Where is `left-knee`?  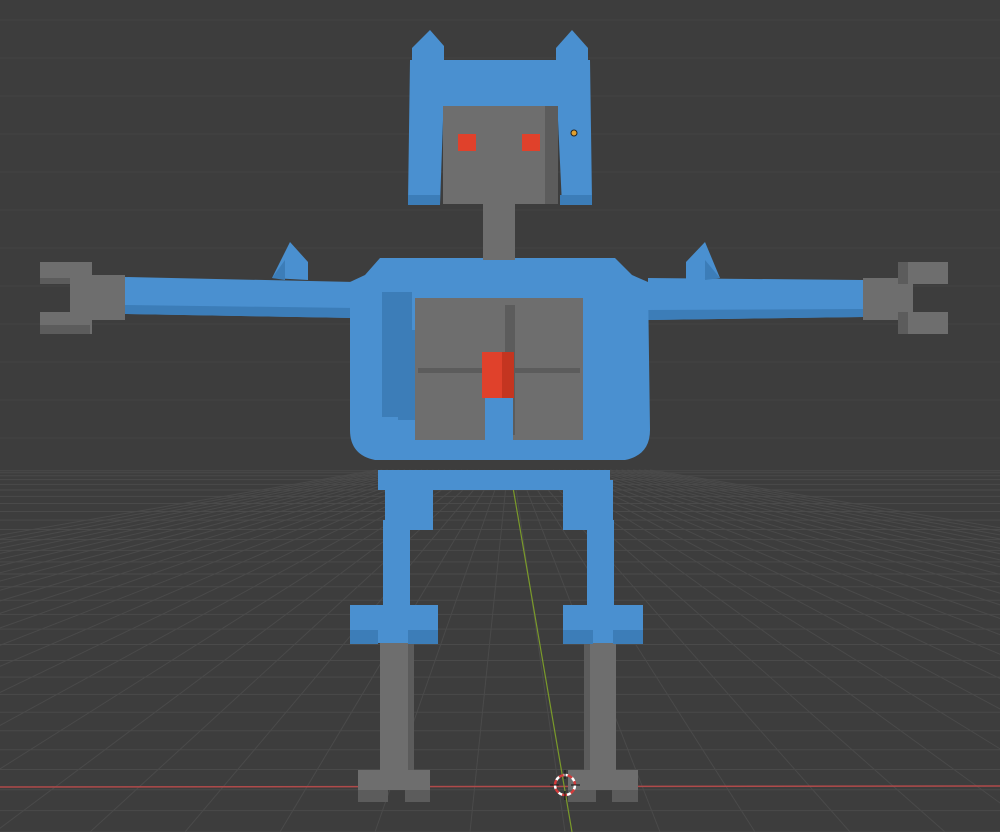 left-knee is located at coordinates (394, 624).